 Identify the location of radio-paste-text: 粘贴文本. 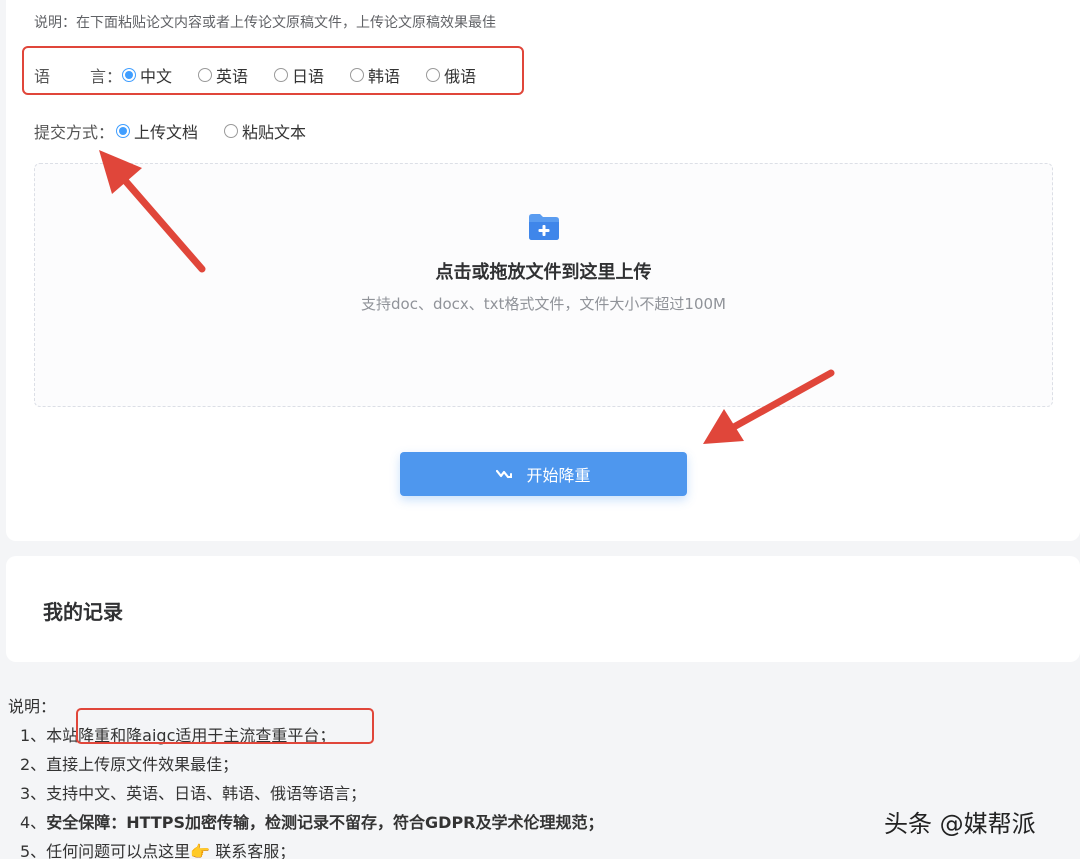
(265, 131).